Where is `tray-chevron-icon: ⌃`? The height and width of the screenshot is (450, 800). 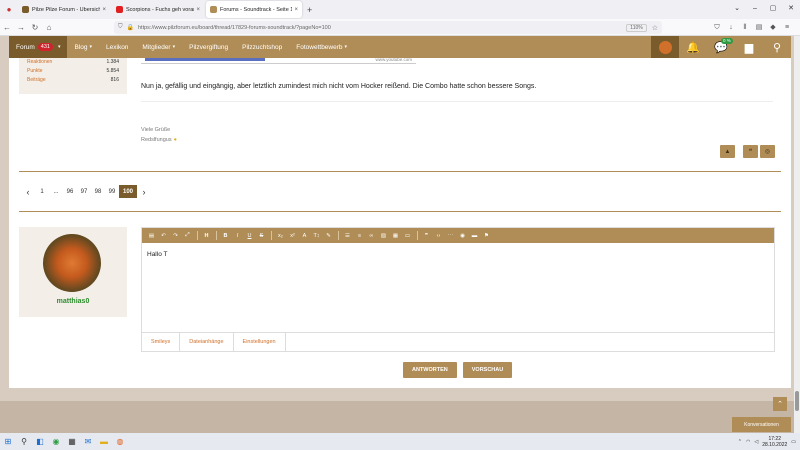
tray-chevron-icon: ⌃ is located at coordinates (740, 442).